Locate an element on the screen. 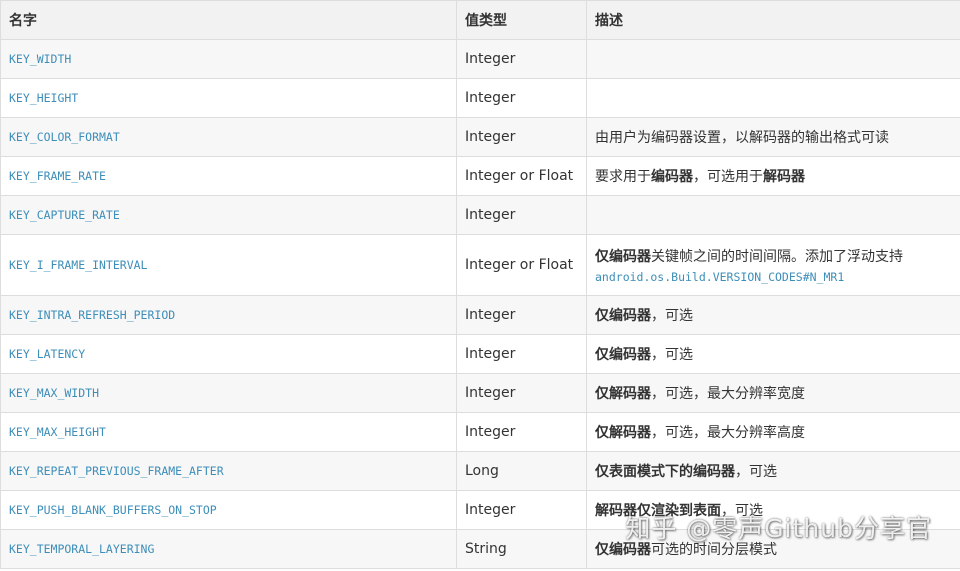  table-row: KEY_INTRA_REFRESH_PERIOD Integer 仅编码器，可选 is located at coordinates (480, 315).